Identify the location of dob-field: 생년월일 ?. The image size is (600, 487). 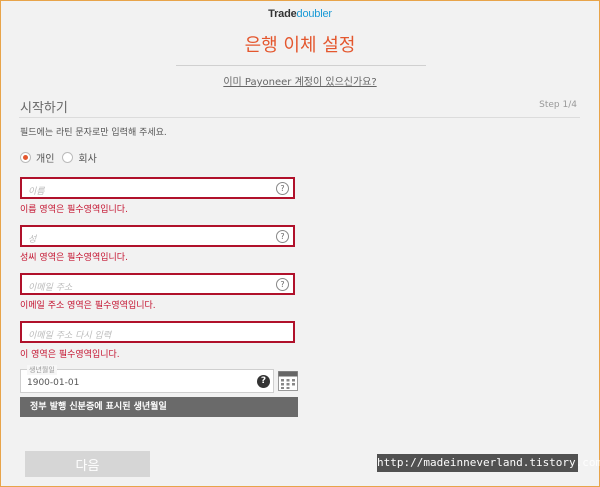
(147, 379).